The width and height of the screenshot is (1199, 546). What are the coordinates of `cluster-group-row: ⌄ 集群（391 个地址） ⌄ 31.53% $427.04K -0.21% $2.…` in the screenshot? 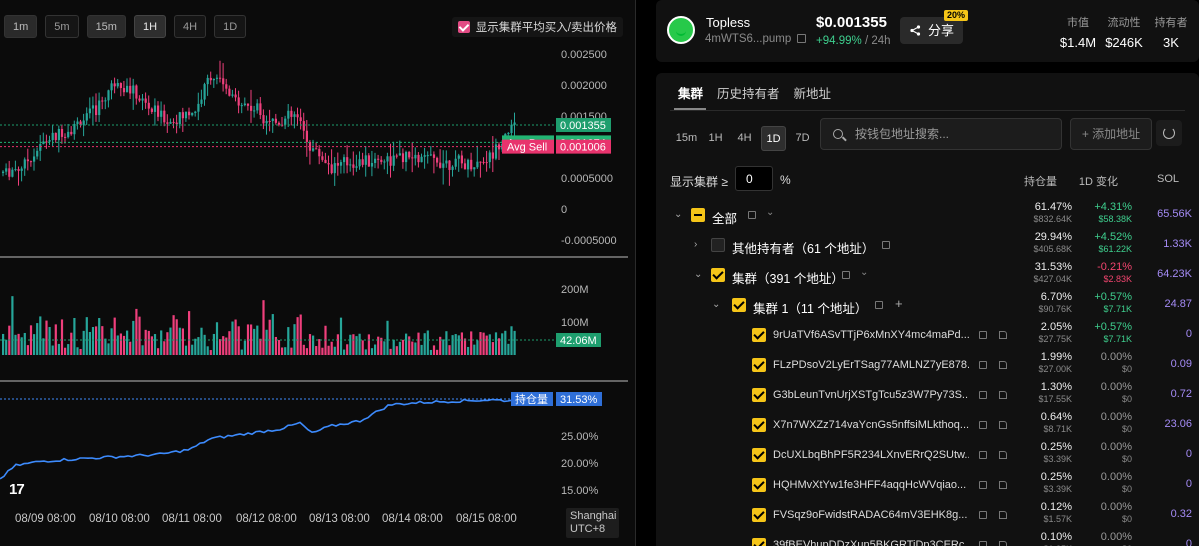 It's located at (927, 275).